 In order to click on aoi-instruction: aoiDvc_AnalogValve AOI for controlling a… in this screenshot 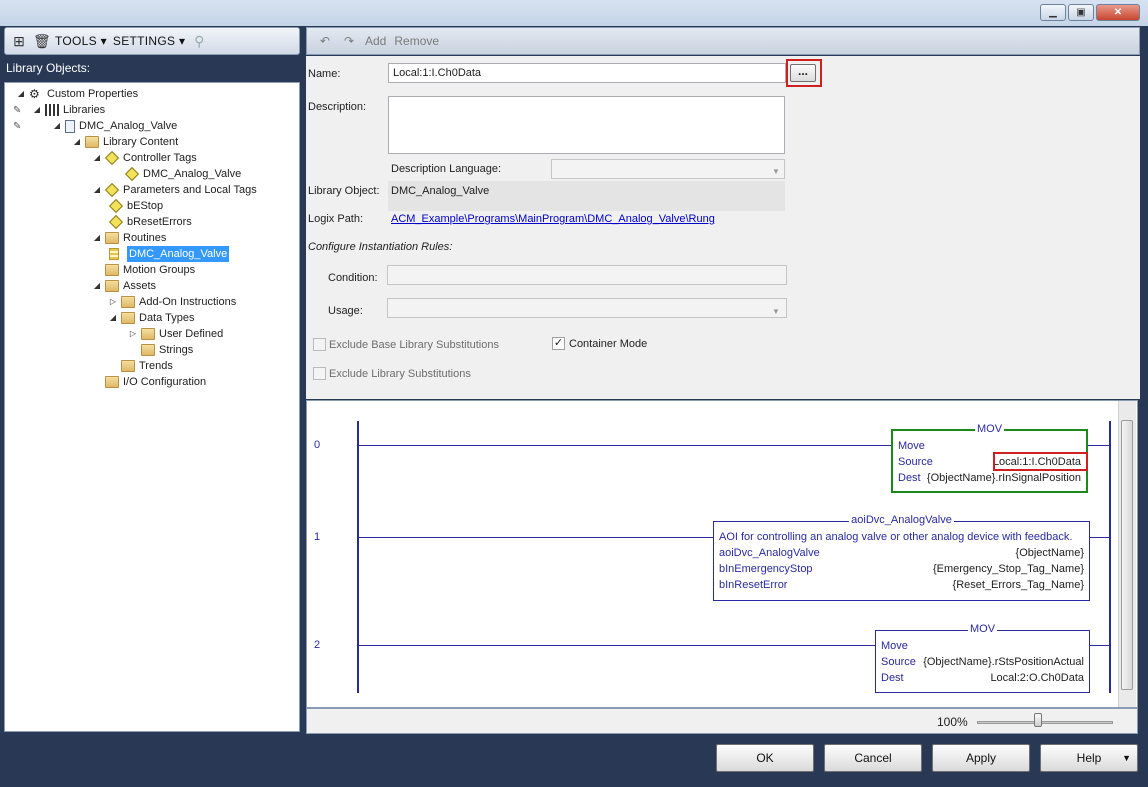, I will do `click(901, 557)`.